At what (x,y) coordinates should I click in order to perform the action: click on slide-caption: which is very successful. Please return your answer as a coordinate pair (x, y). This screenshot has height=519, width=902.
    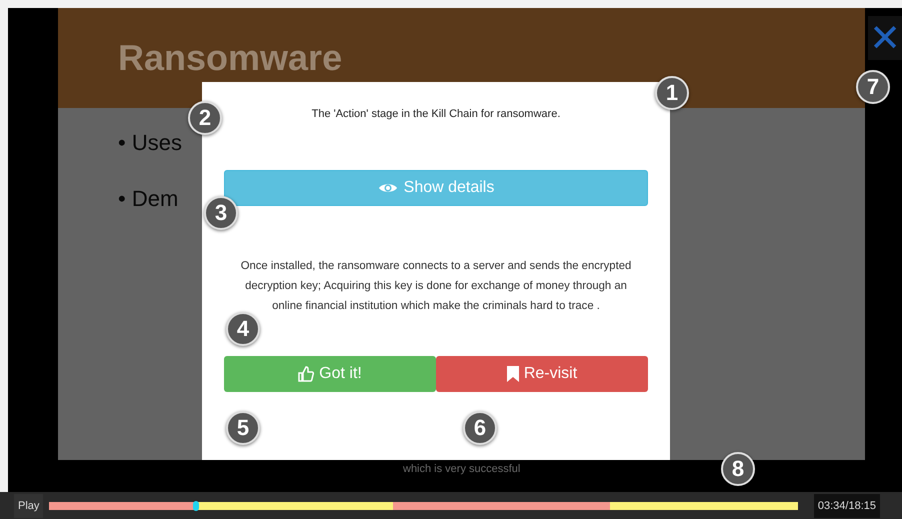
    Looking at the image, I should click on (461, 469).